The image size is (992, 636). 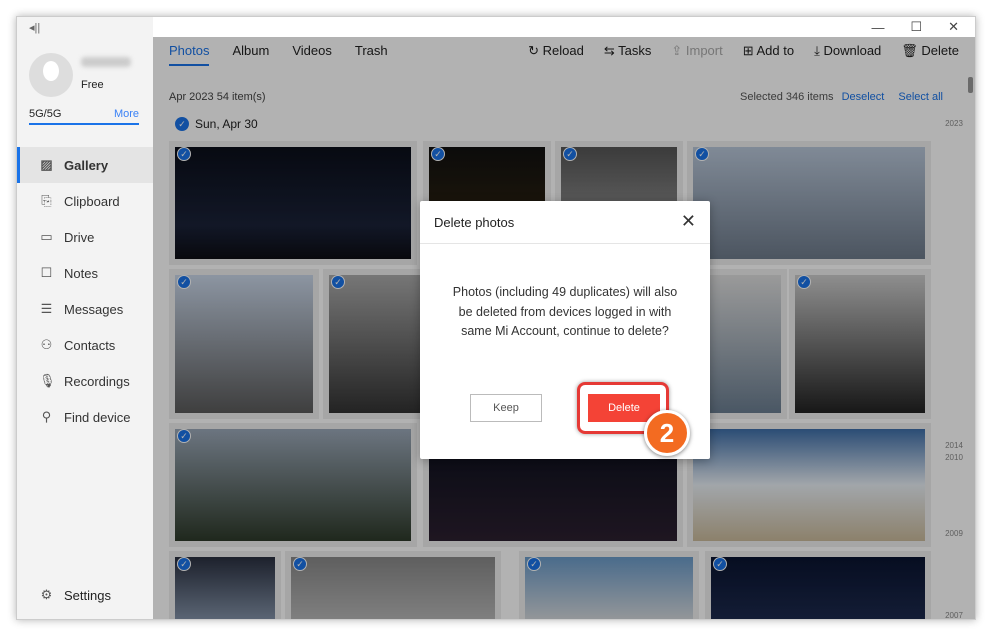 I want to click on gear-icon: ⚙, so click(x=46, y=594).